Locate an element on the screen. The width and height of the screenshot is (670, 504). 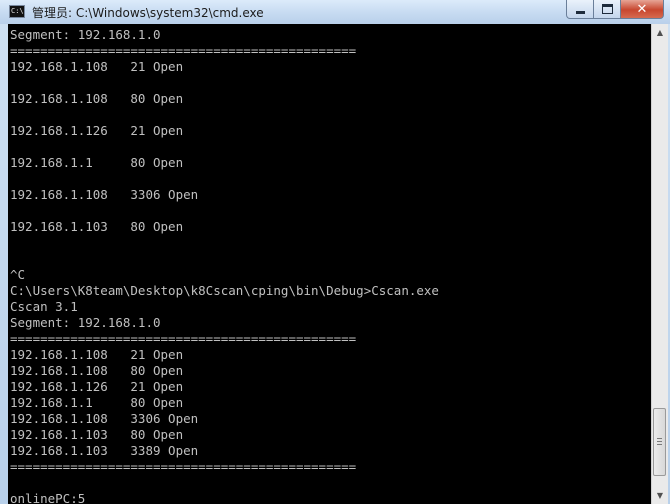
scroll-thumb is located at coordinates (659, 441).